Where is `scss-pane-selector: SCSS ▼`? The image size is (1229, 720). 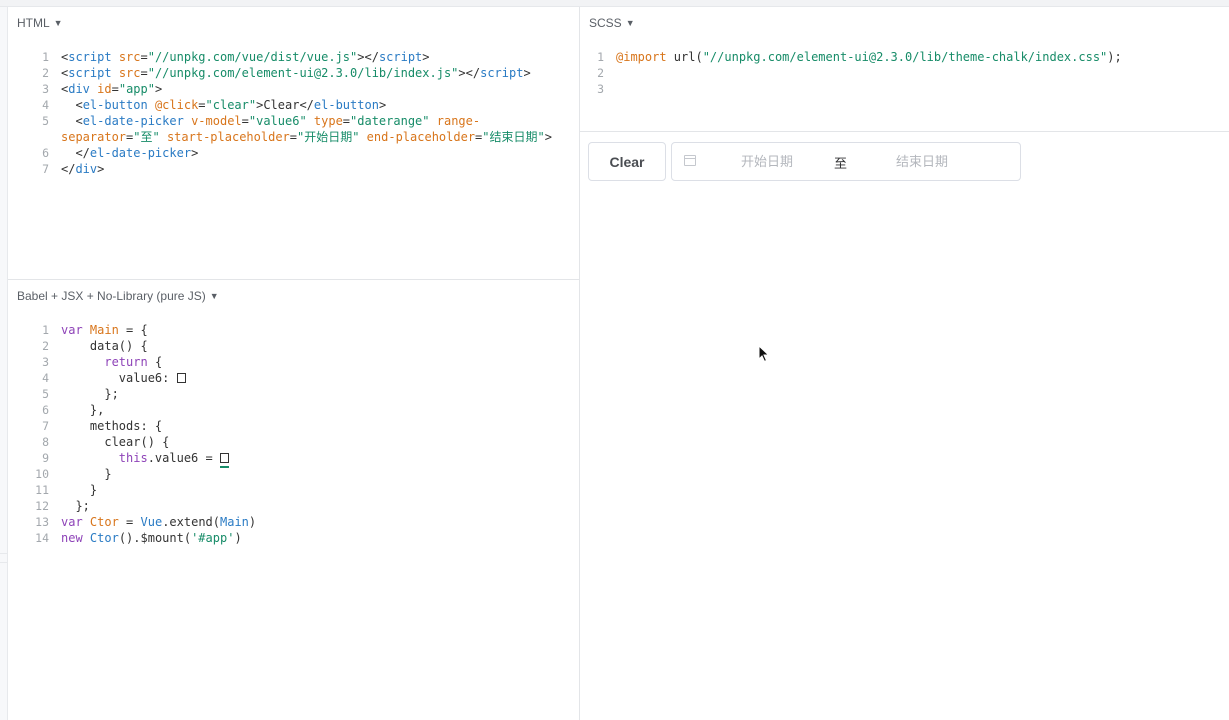 scss-pane-selector: SCSS ▼ is located at coordinates (612, 23).